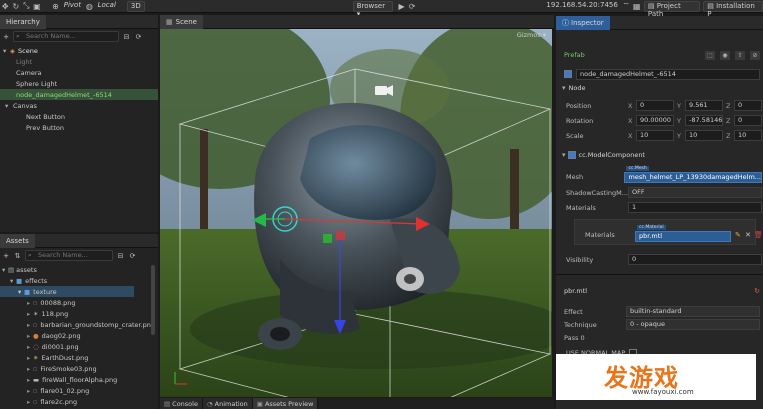  I want to click on asset-file: ▸ ✷ EarthDust.png, so click(79, 357).